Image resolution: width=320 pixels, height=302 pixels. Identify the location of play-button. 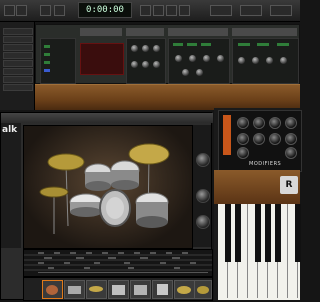
(158, 10).